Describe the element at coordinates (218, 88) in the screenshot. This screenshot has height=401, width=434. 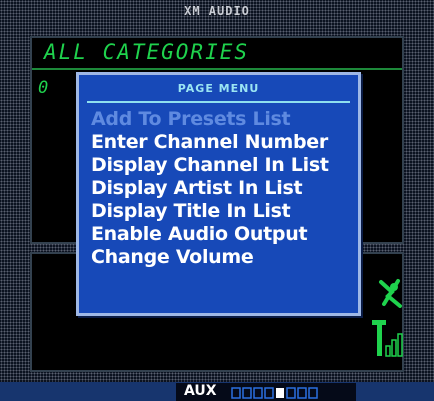
I see `page-menu-title: PAGE MENU` at that location.